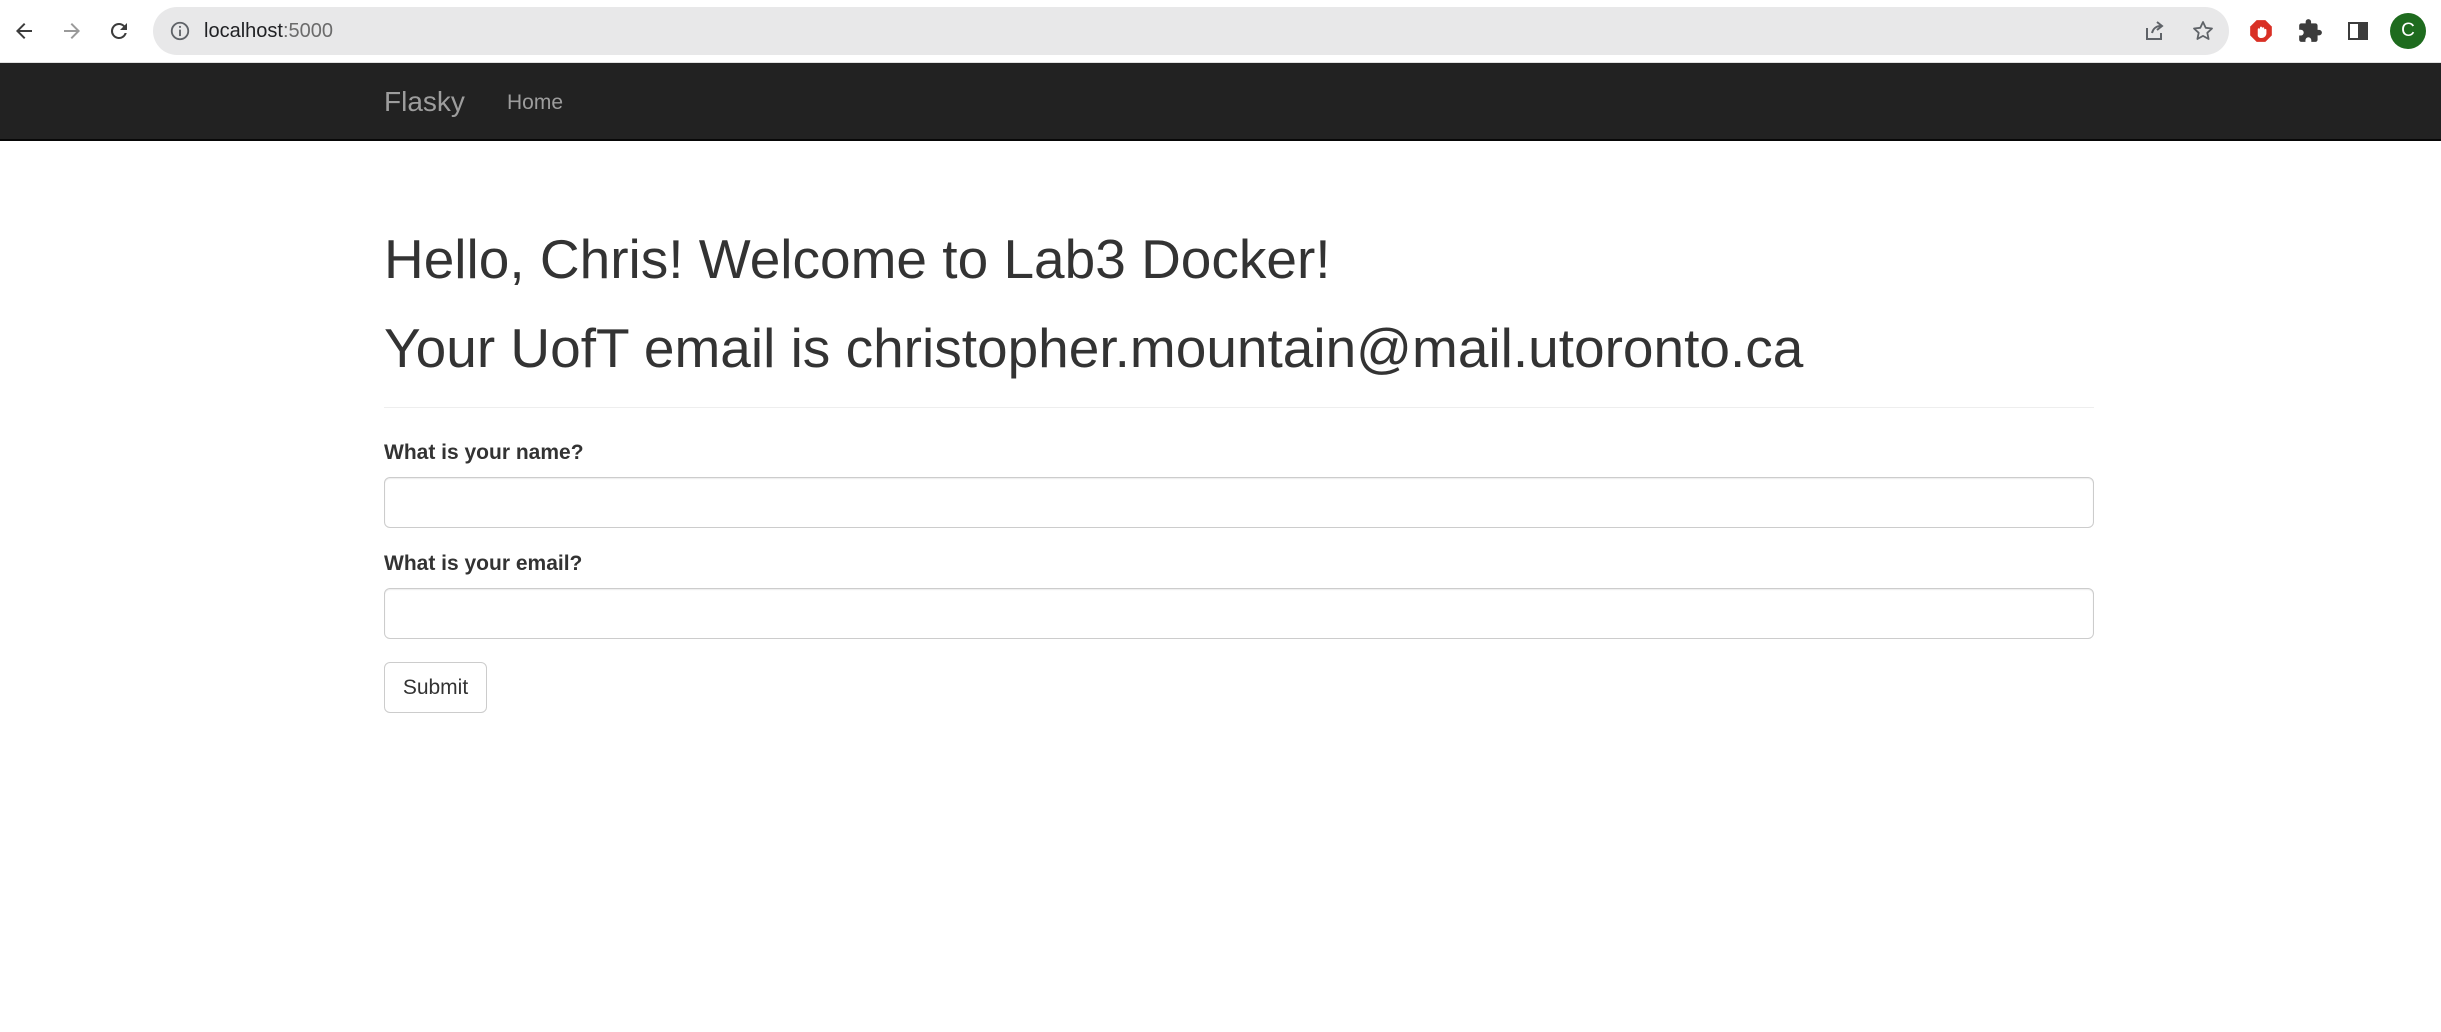 The width and height of the screenshot is (2441, 1032). What do you see at coordinates (180, 31) in the screenshot?
I see `info-icon` at bounding box center [180, 31].